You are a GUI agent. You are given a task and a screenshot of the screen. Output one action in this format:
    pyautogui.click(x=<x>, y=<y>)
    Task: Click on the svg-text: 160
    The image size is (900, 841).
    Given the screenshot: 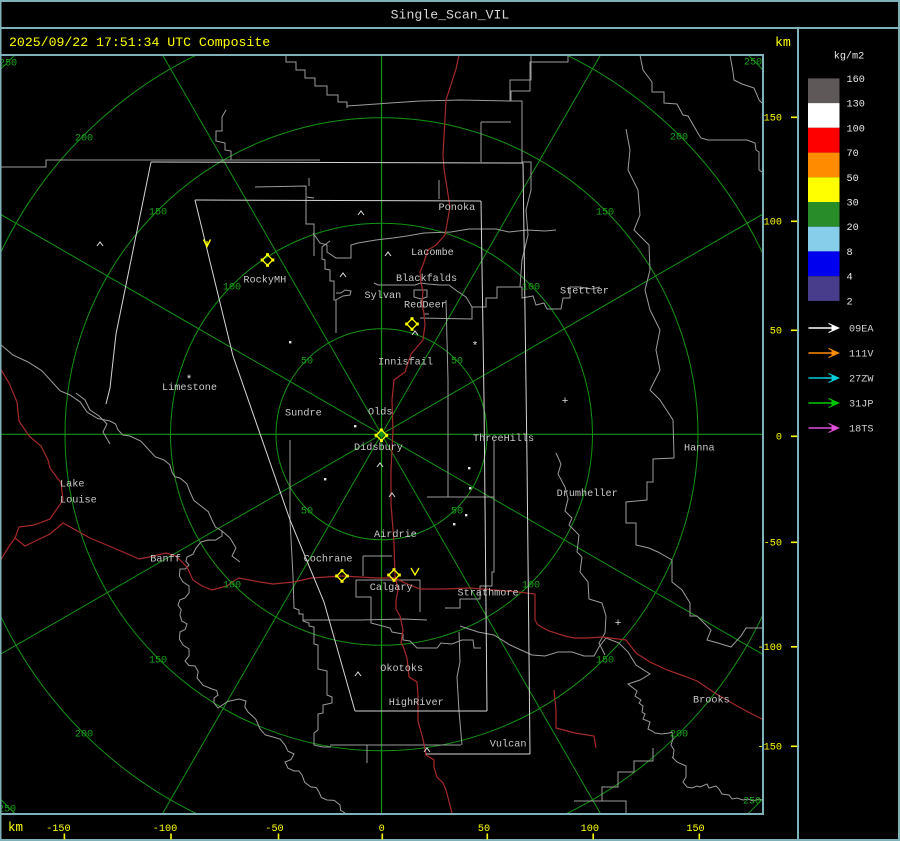 What is the action you would take?
    pyautogui.click(x=856, y=80)
    